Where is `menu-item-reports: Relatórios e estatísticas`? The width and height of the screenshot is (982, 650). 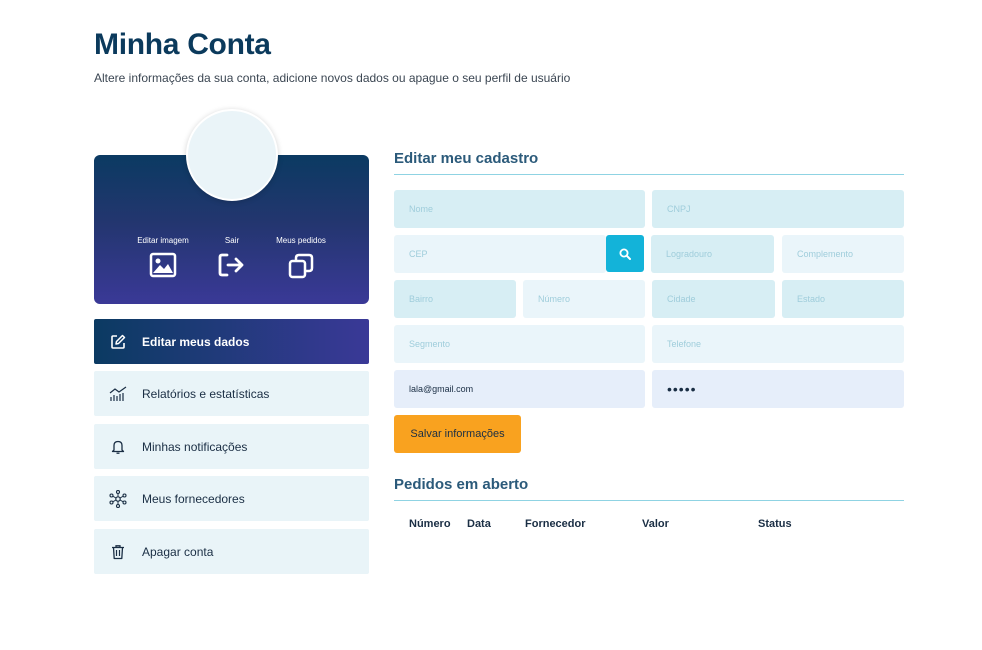 menu-item-reports: Relatórios e estatísticas is located at coordinates (231, 393).